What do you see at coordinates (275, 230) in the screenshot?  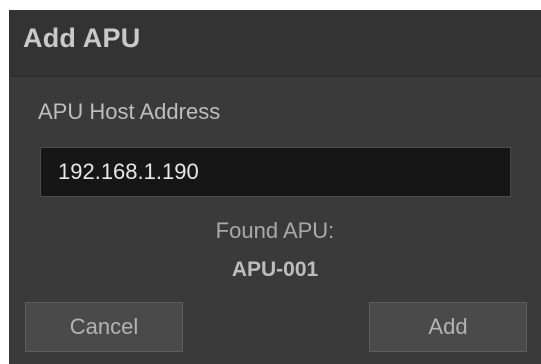 I see `found-apu-label: Found APU:` at bounding box center [275, 230].